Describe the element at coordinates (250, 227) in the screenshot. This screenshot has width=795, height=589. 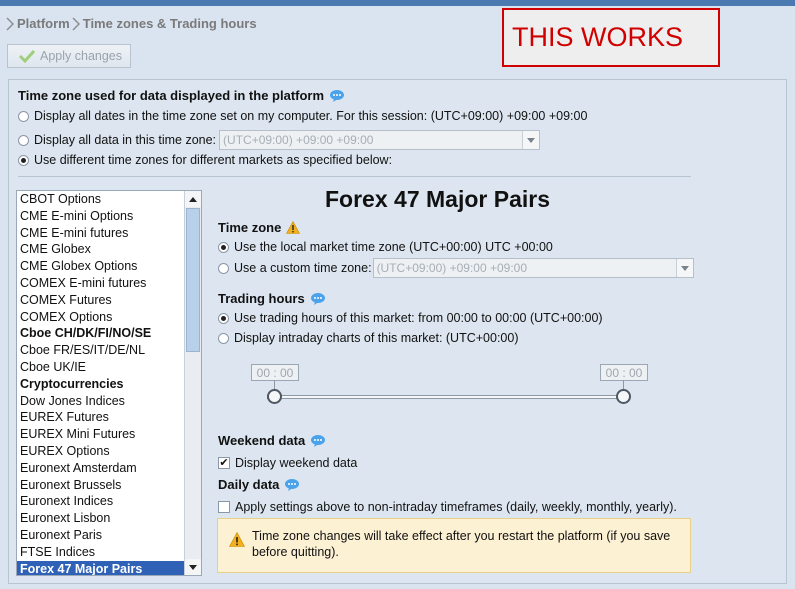
I see `timezone-heading-label: Time zone` at that location.